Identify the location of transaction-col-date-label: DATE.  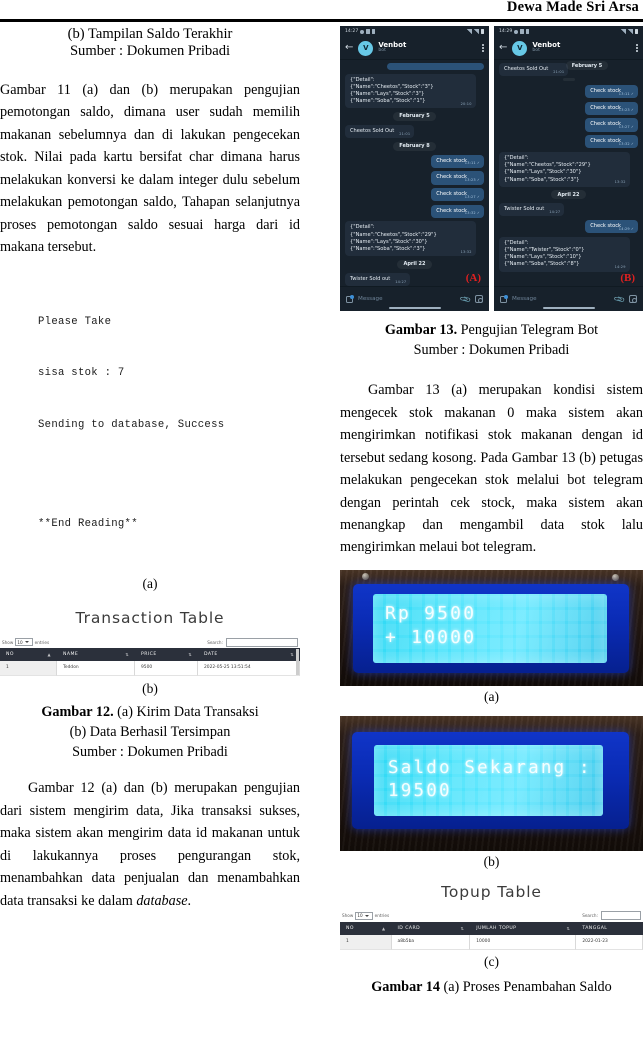
(211, 654).